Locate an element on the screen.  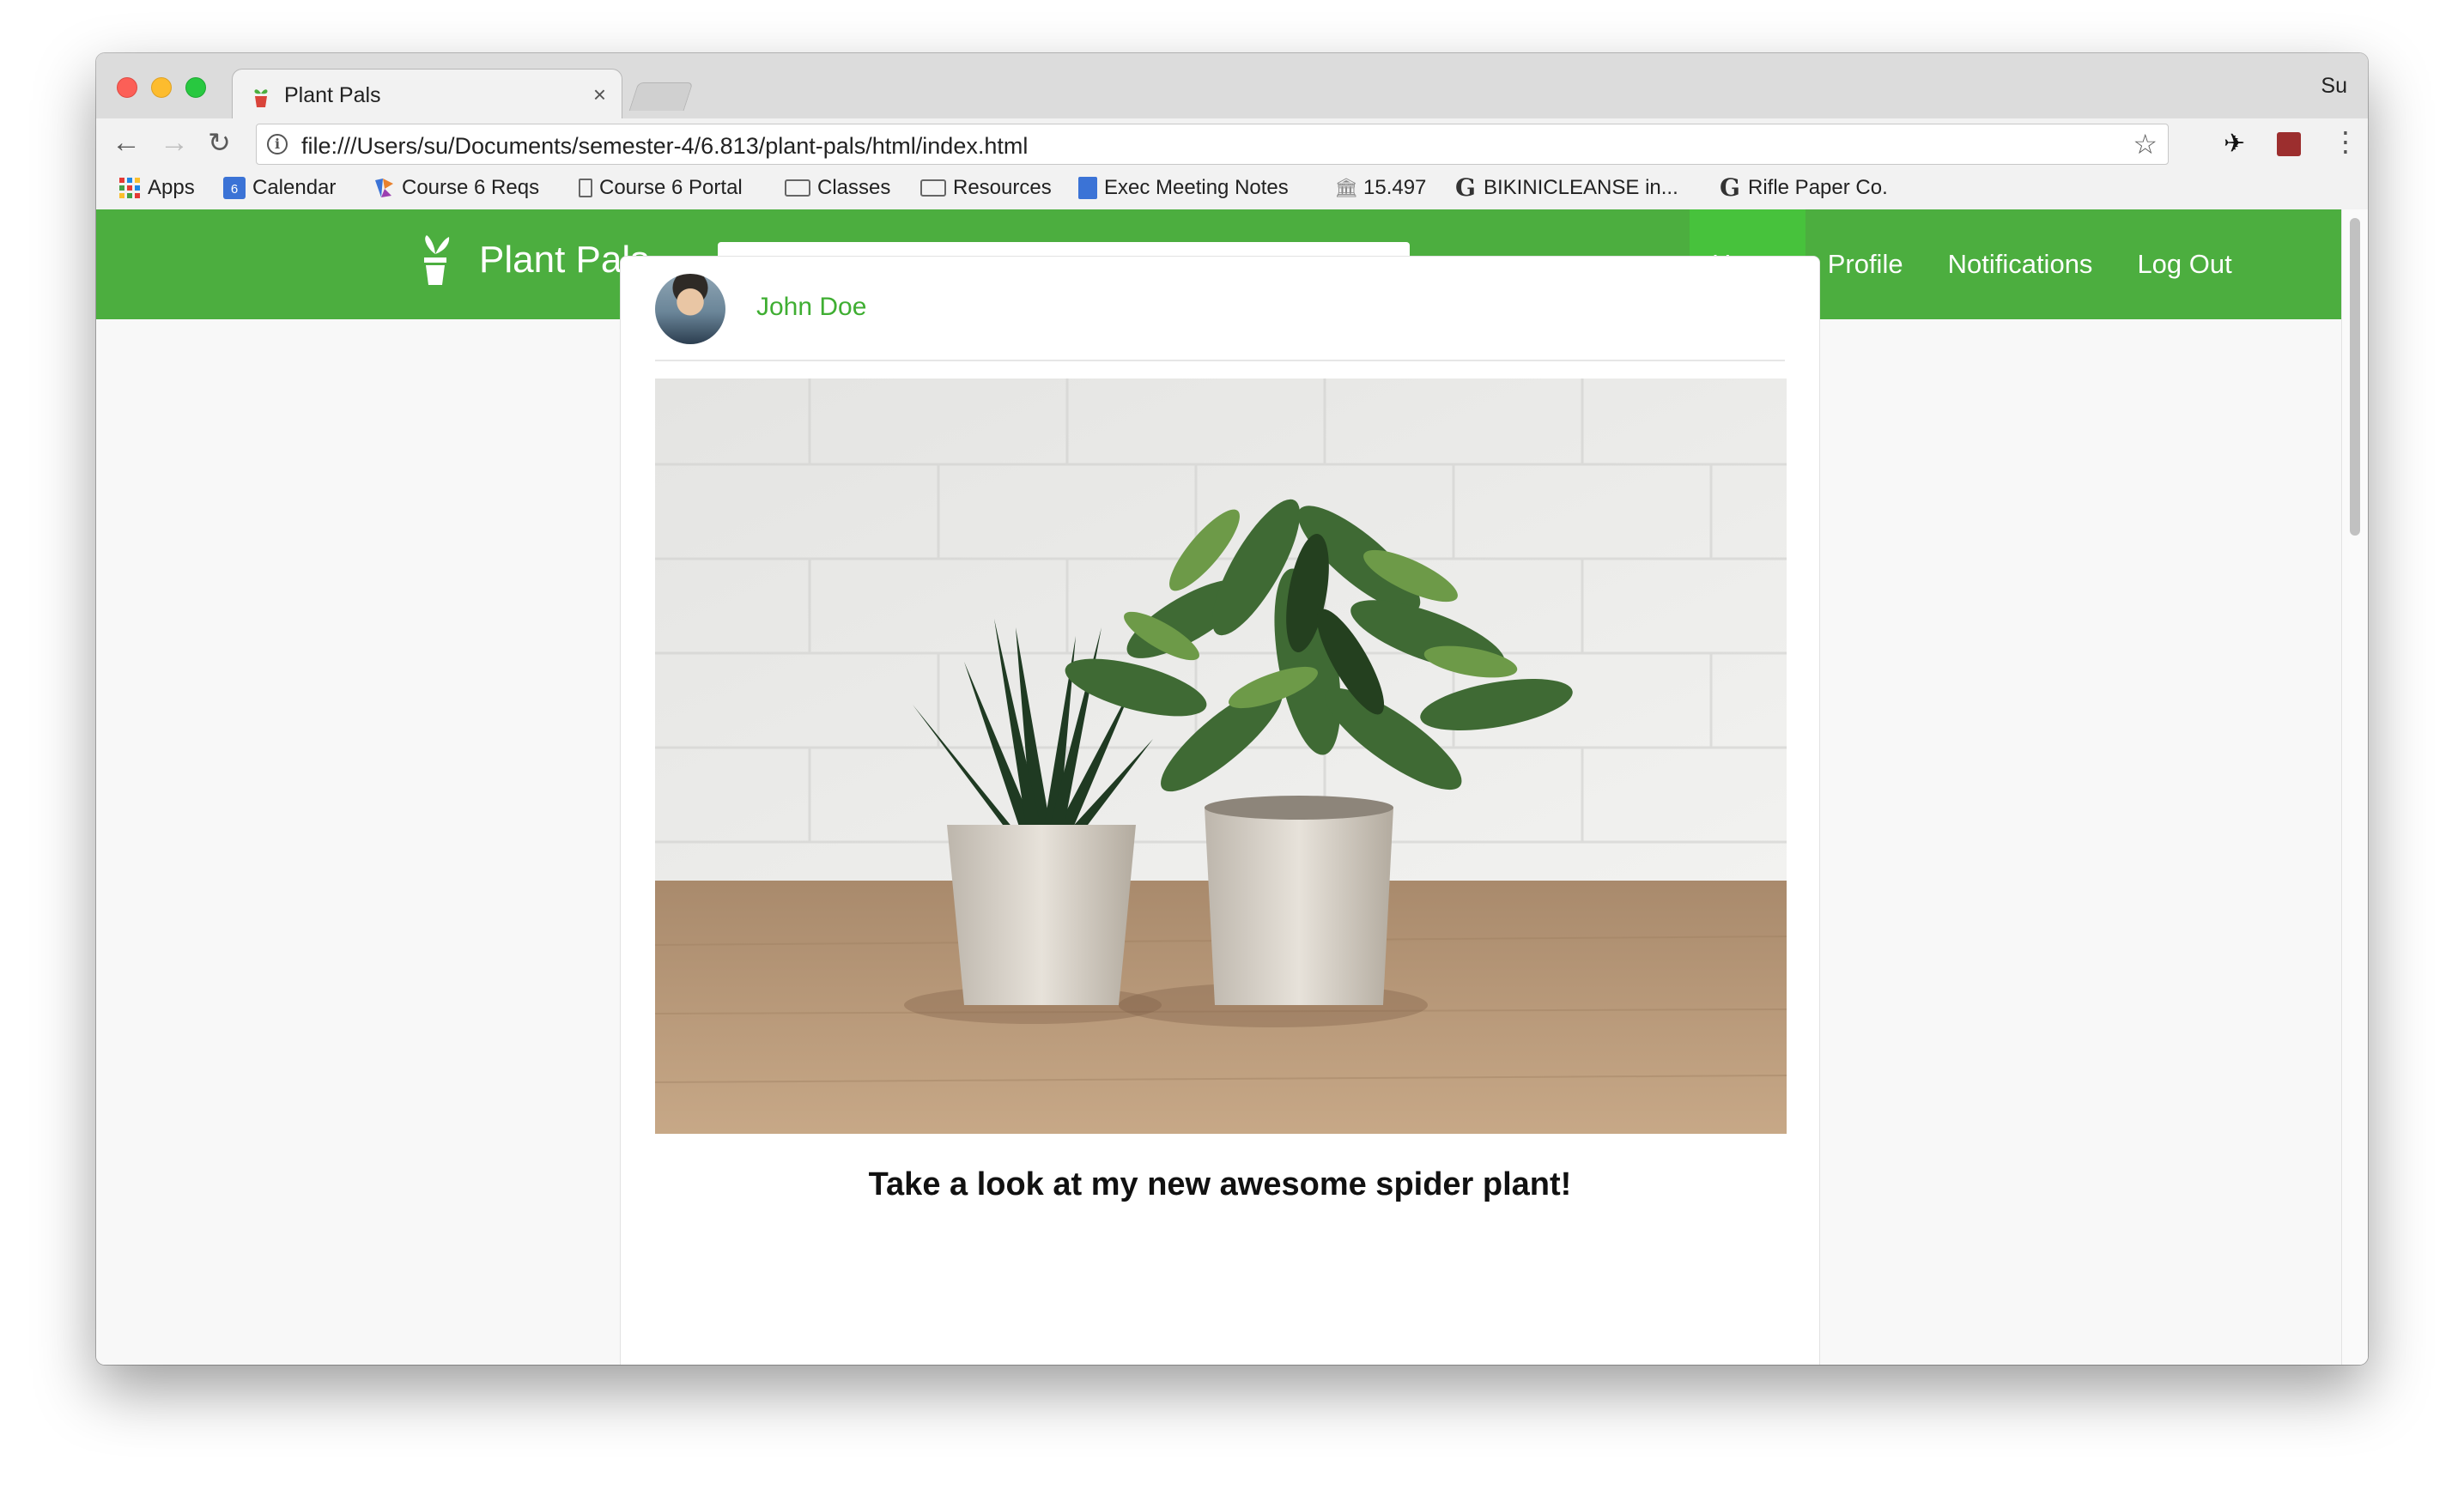
info-icon: i is located at coordinates (277, 144).